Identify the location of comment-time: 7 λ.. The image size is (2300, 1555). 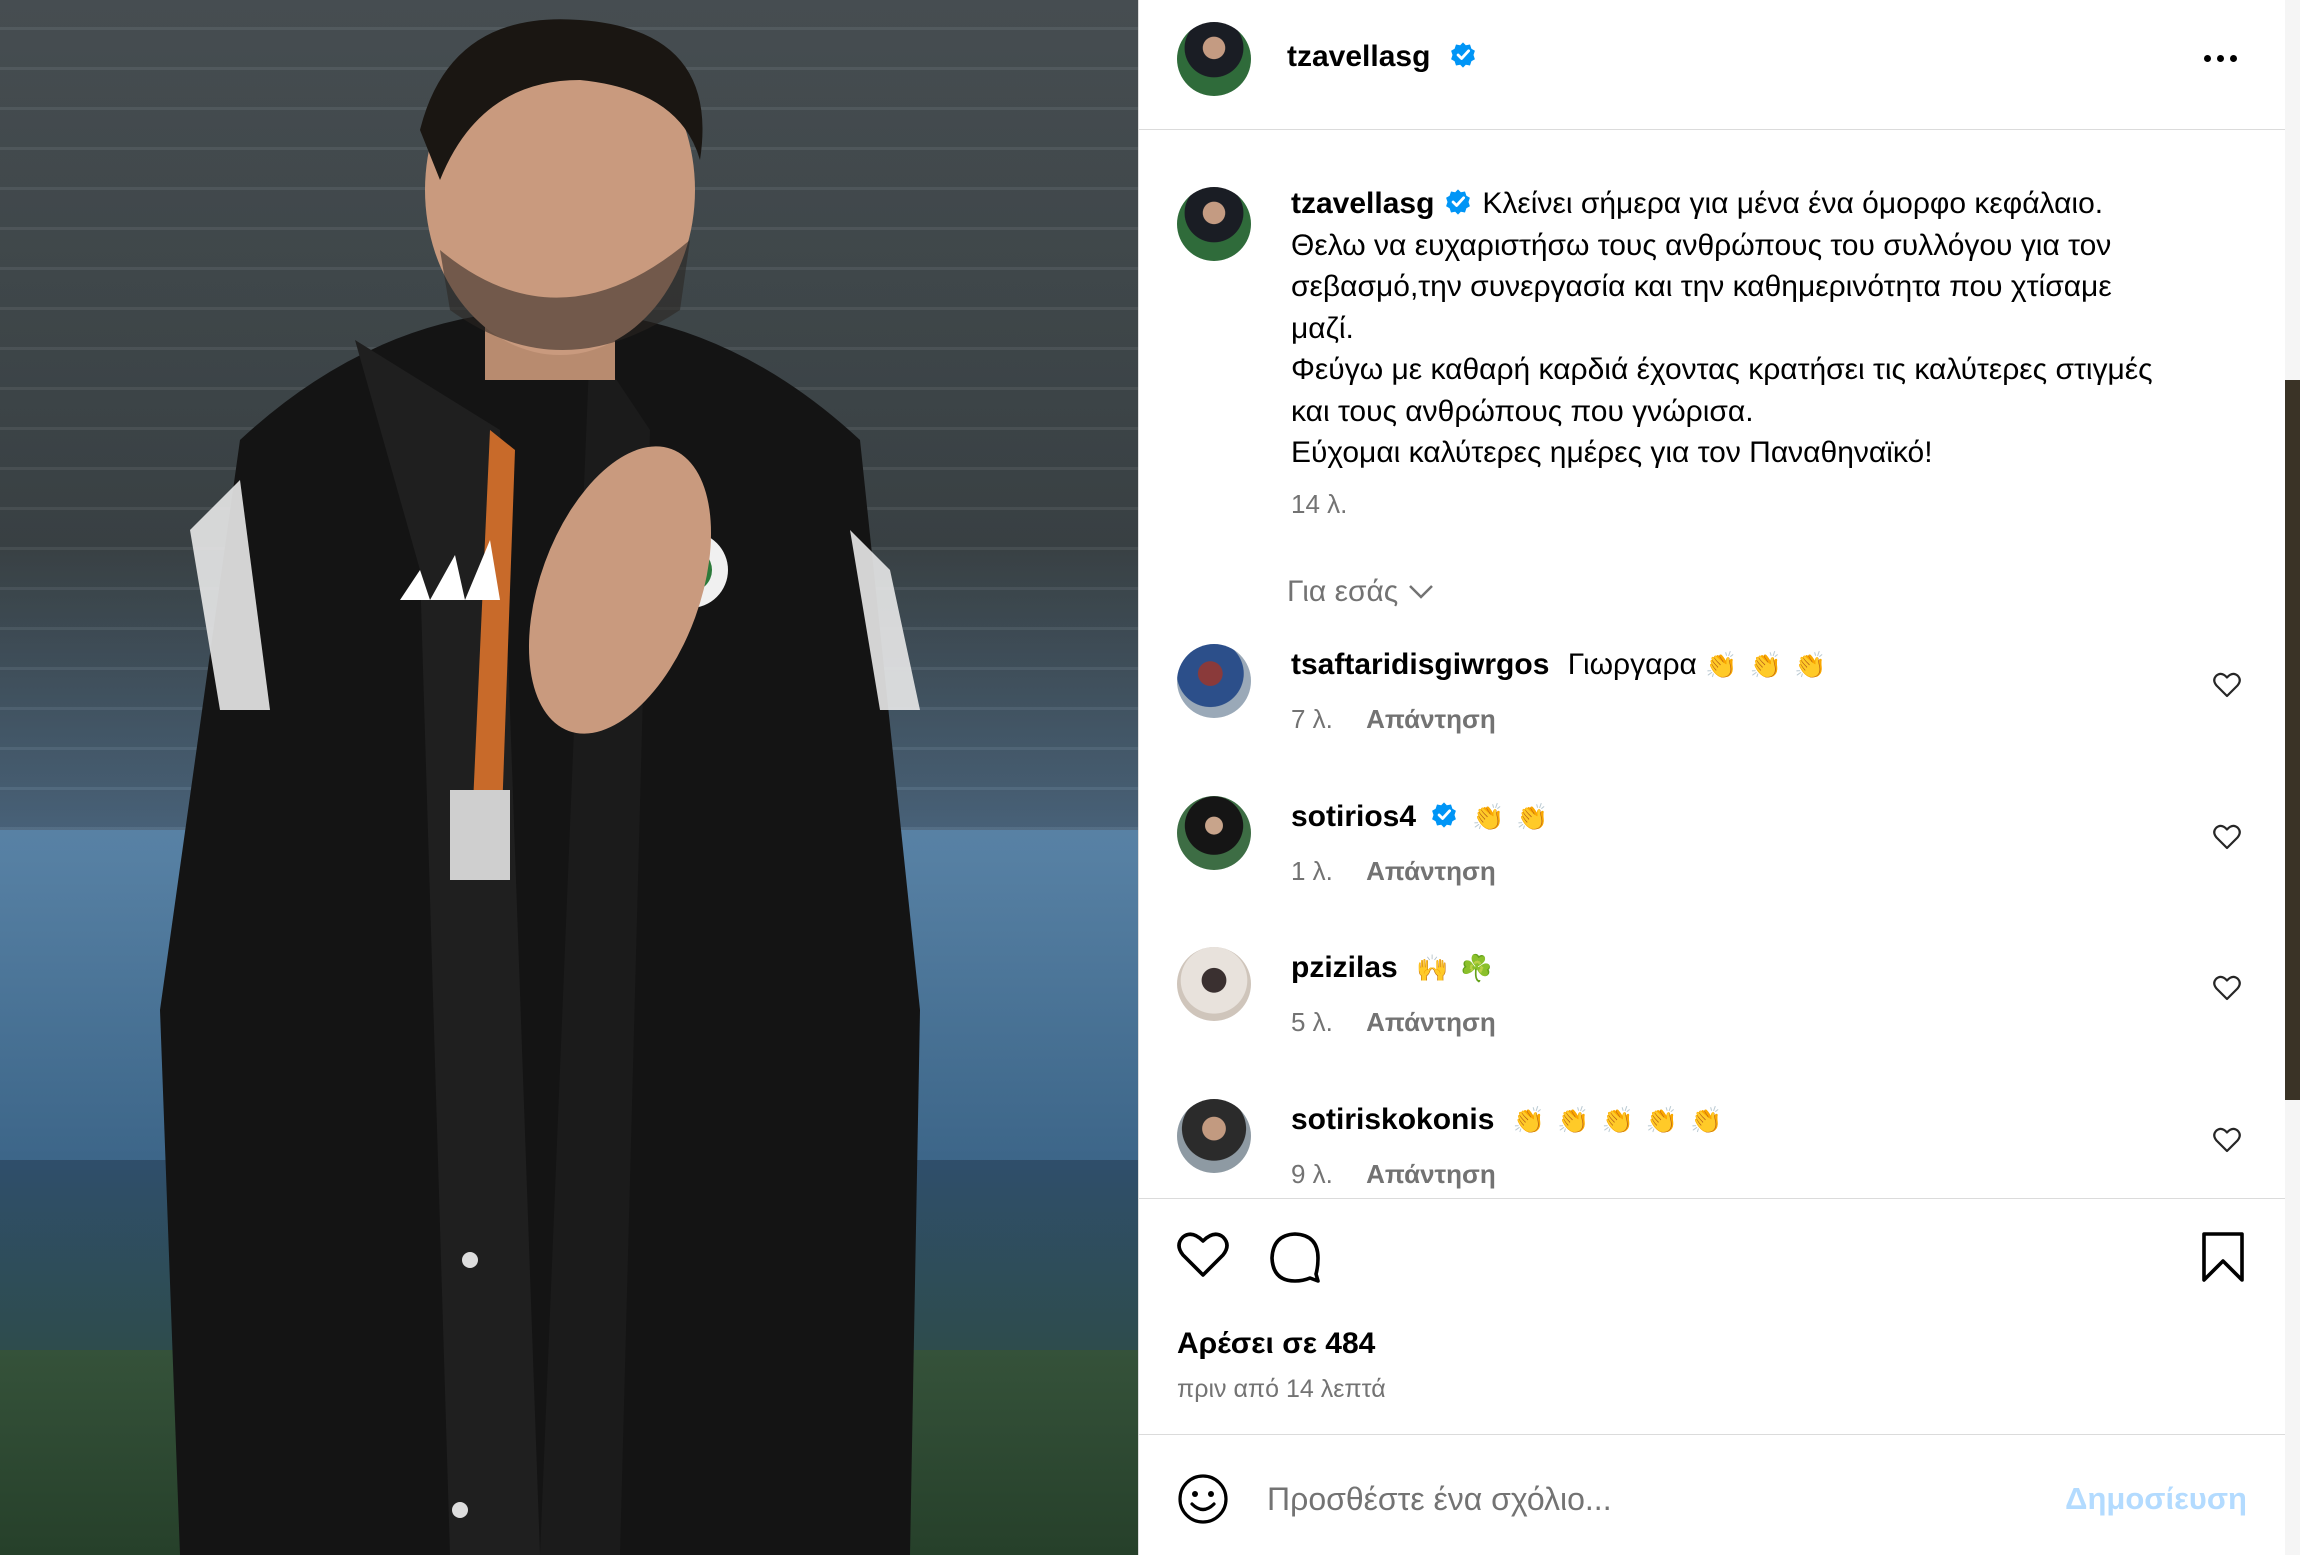
(1312, 719).